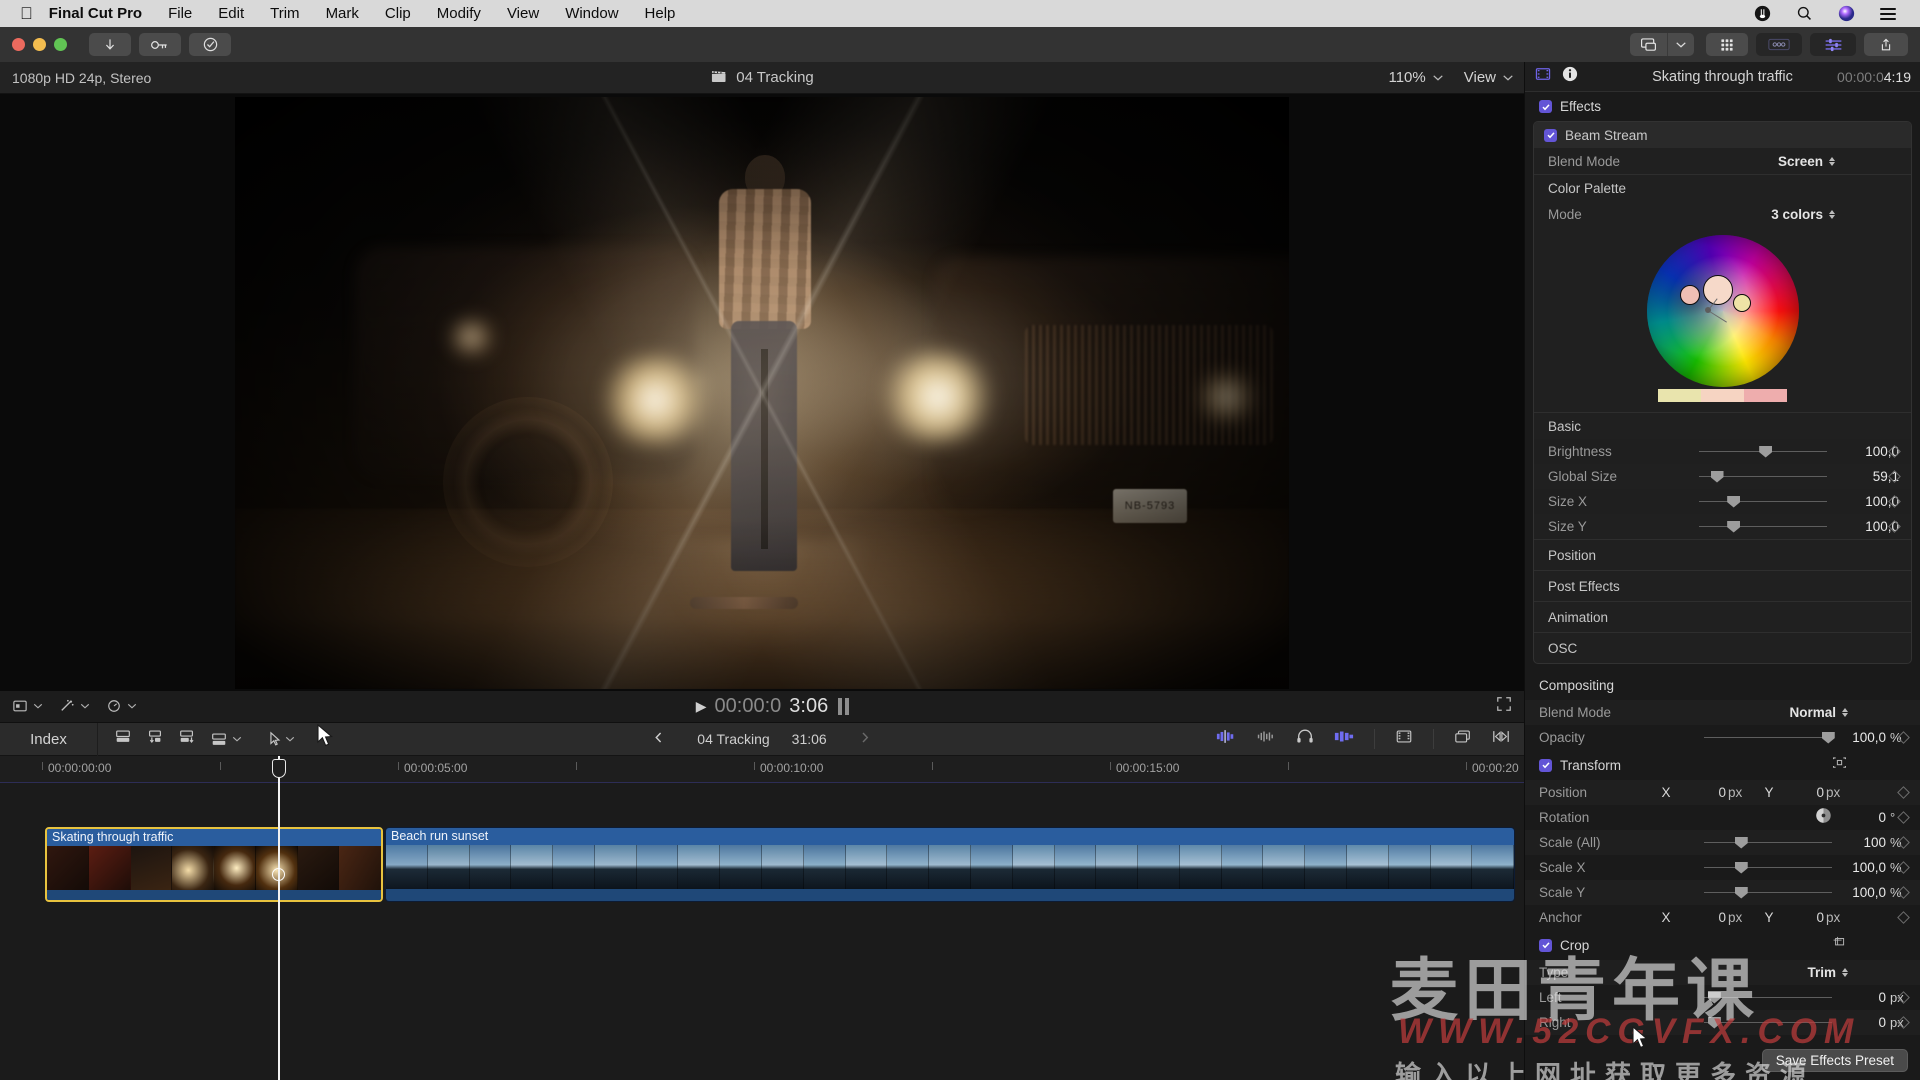 The image size is (1920, 1080). I want to click on section-animation: Animation, so click(1722, 617).